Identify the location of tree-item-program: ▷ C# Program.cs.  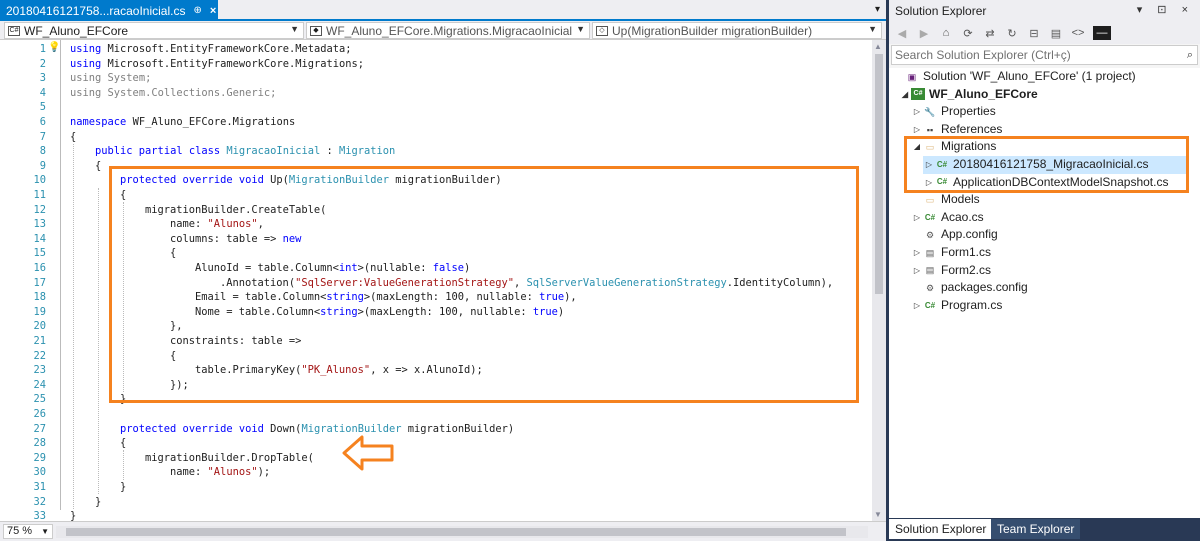
(956, 306).